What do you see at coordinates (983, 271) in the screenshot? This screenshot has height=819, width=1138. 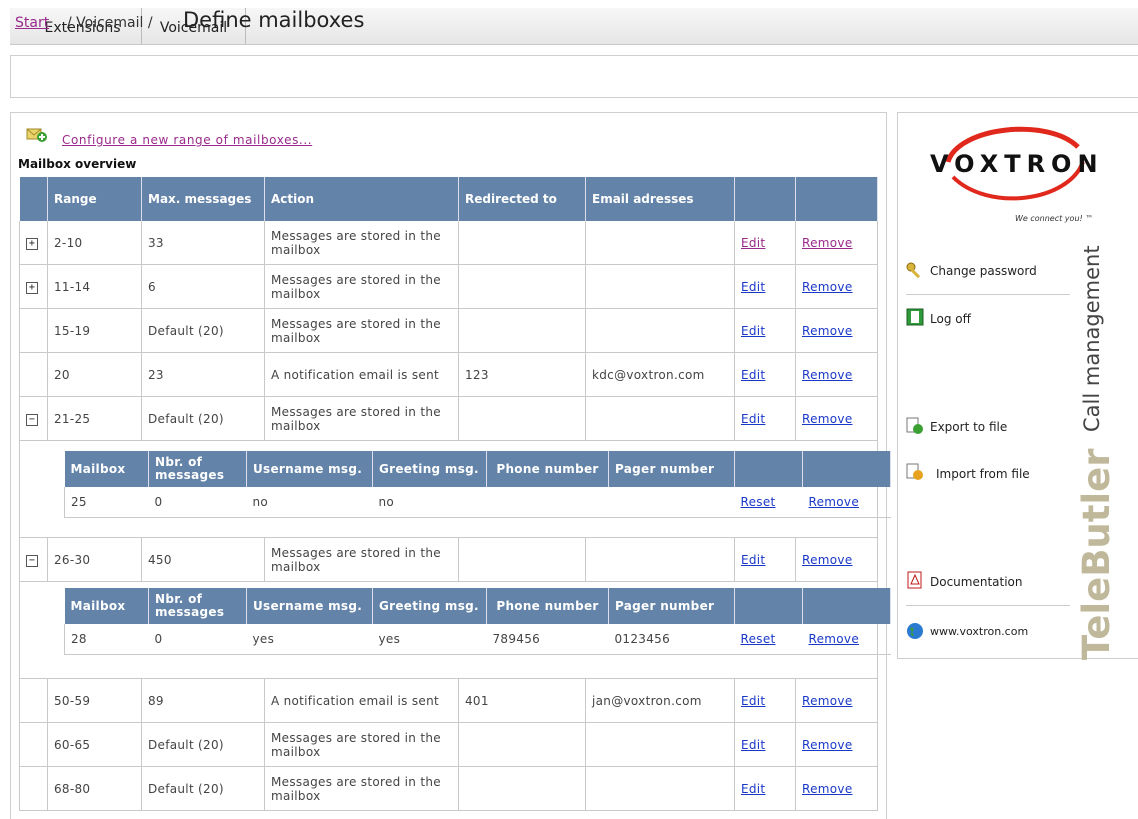 I see `change-password-link: Change password` at bounding box center [983, 271].